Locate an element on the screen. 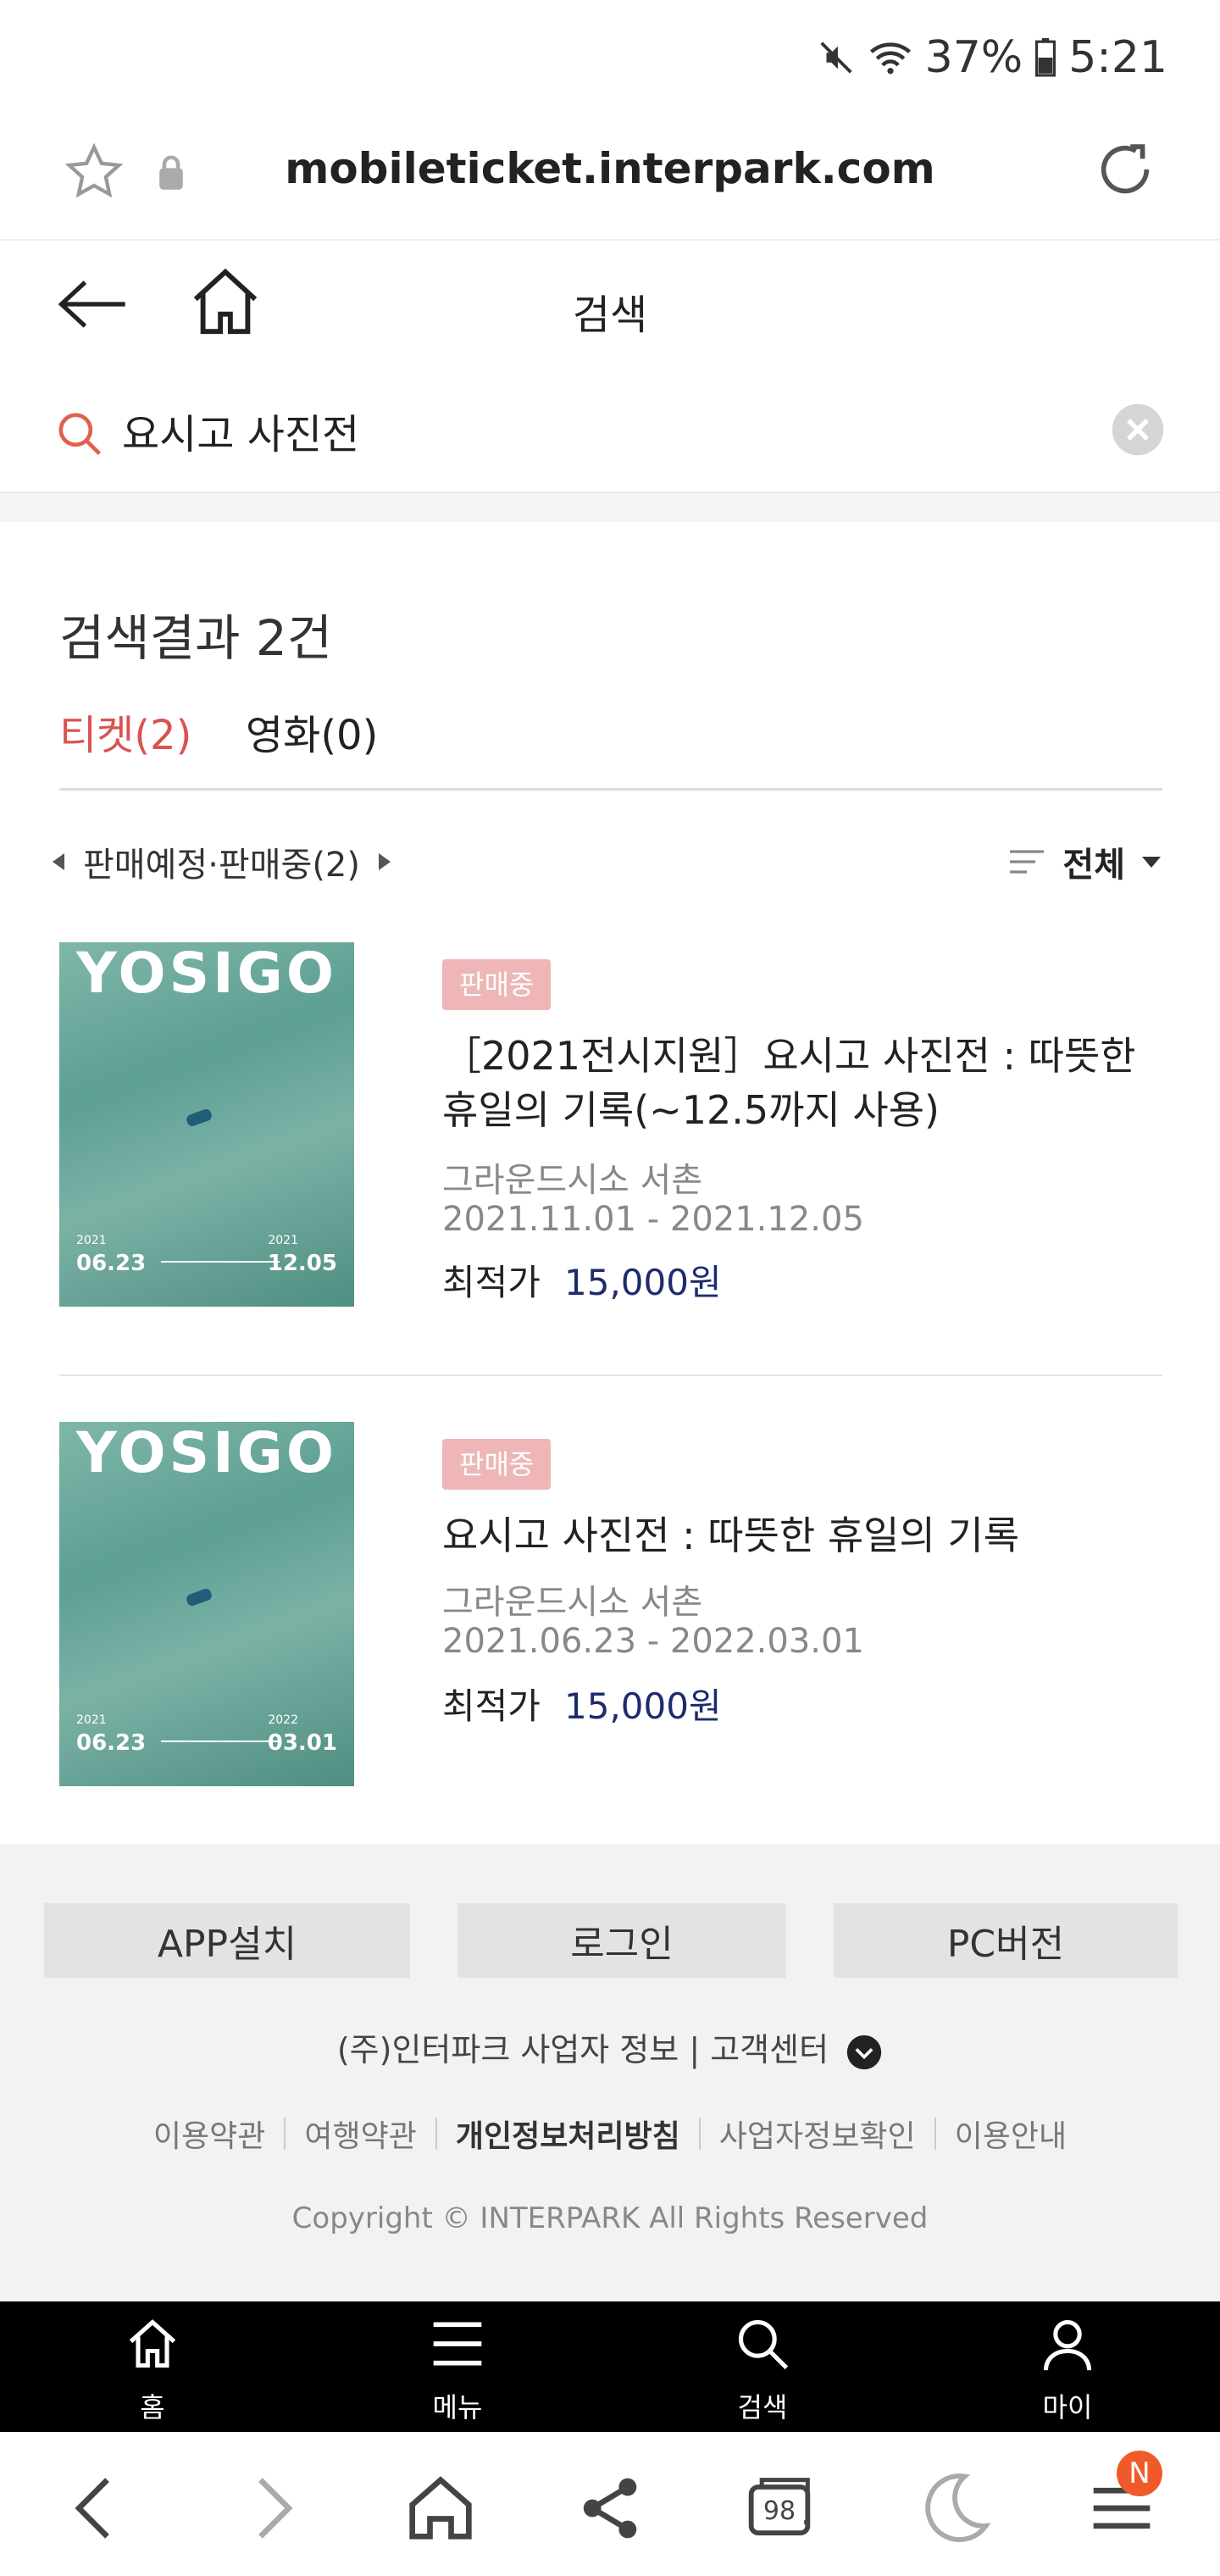 Image resolution: width=1220 pixels, height=2576 pixels. poster-date-end: 03.01 is located at coordinates (302, 1743).